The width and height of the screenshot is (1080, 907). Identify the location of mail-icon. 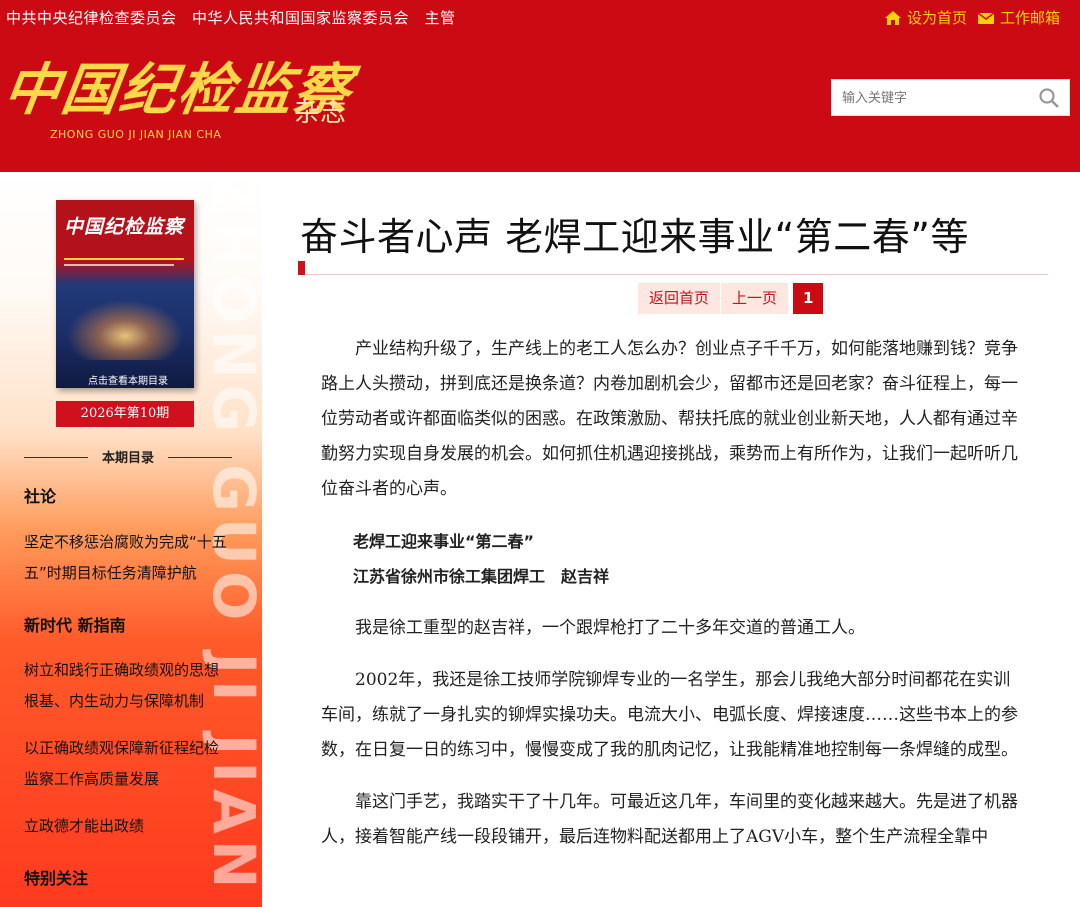
(986, 17).